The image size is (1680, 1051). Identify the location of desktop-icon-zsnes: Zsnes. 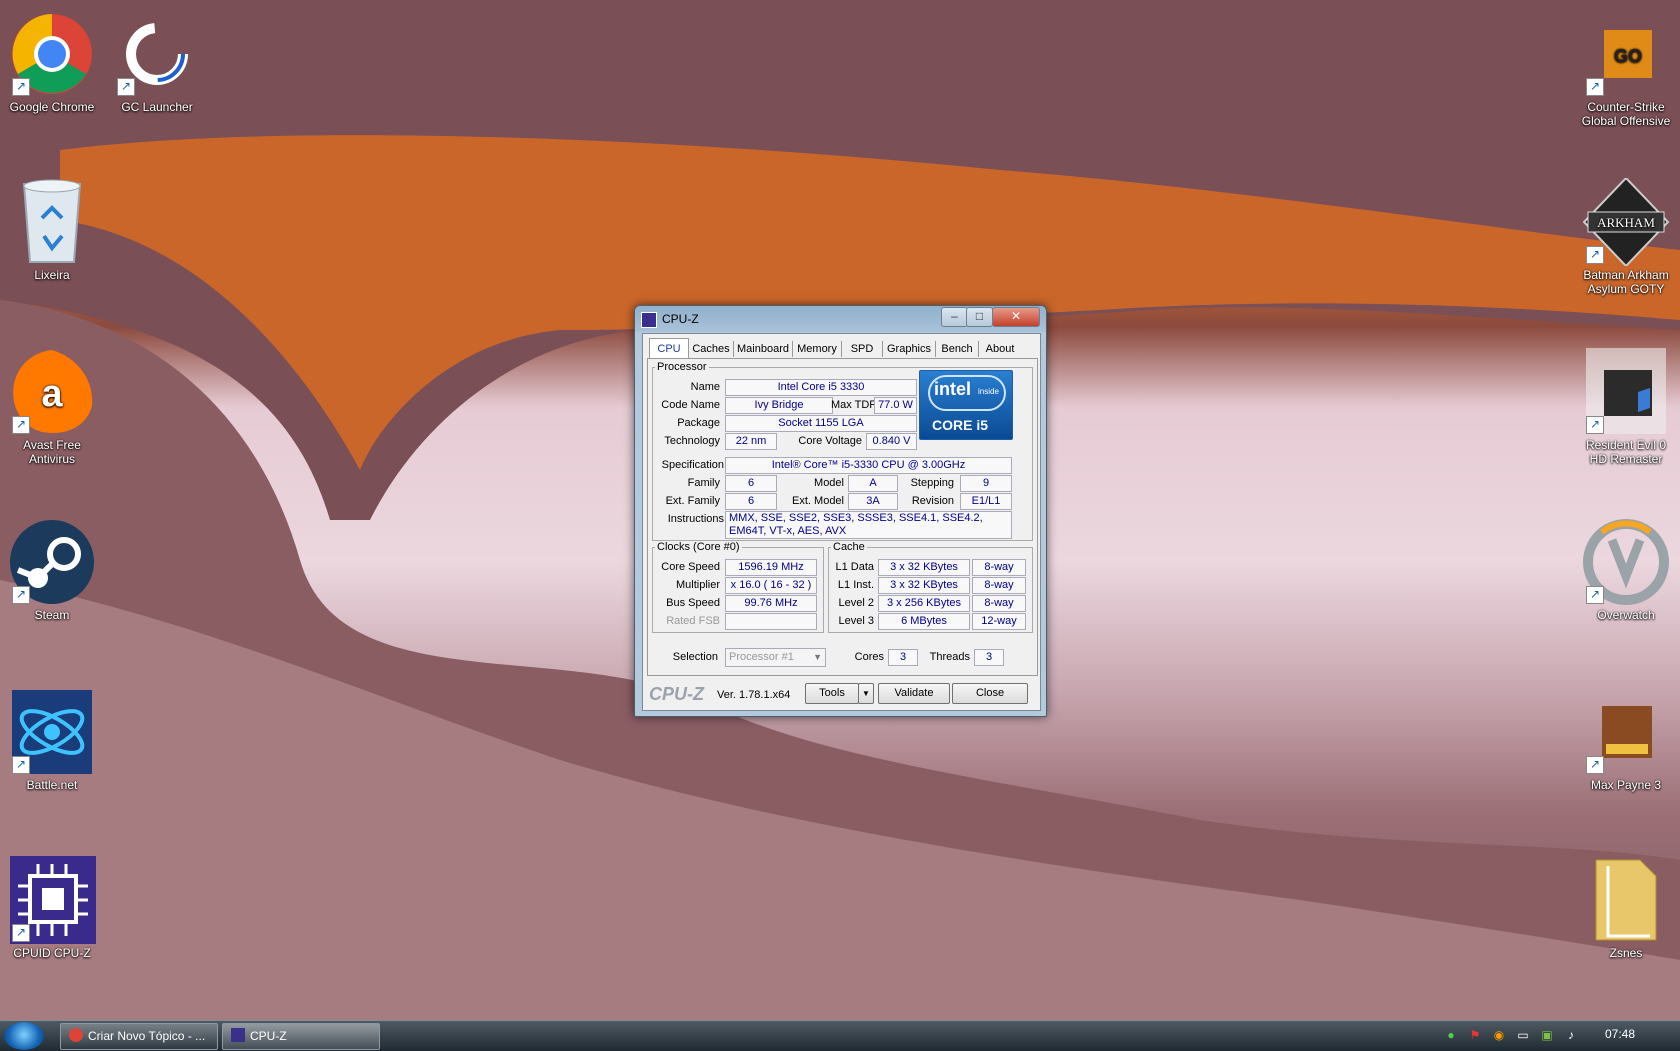
(1626, 908).